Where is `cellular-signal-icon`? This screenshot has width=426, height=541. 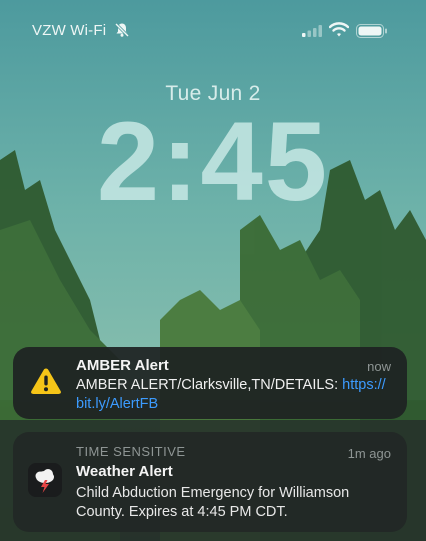
cellular-signal-icon is located at coordinates (312, 31).